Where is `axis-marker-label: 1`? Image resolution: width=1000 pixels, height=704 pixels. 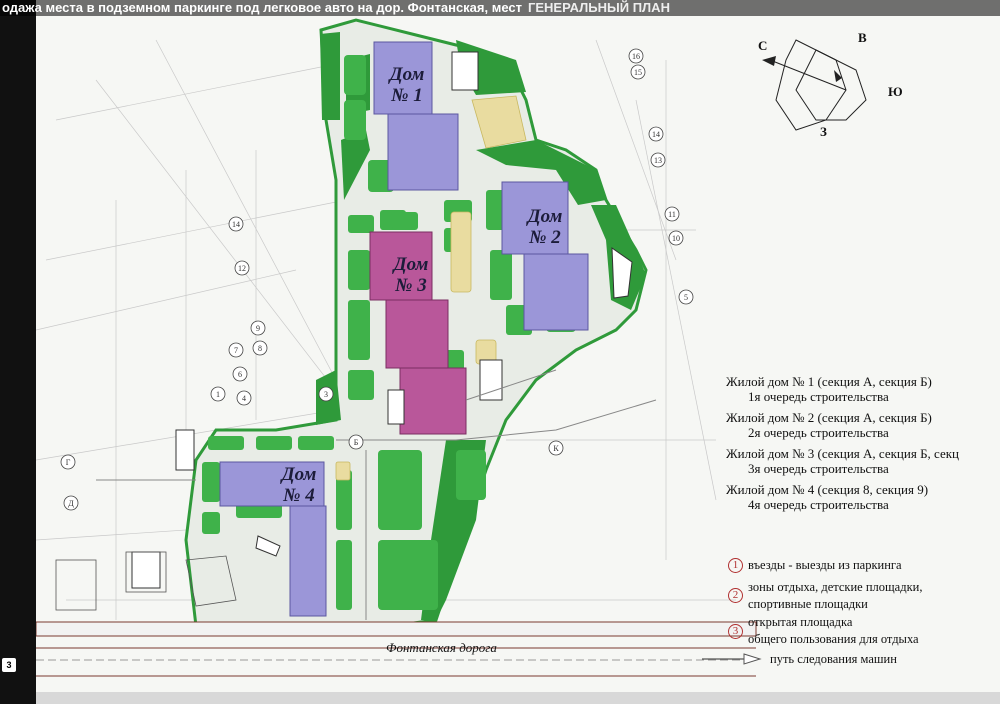
axis-marker-label: 1 is located at coordinates (218, 394).